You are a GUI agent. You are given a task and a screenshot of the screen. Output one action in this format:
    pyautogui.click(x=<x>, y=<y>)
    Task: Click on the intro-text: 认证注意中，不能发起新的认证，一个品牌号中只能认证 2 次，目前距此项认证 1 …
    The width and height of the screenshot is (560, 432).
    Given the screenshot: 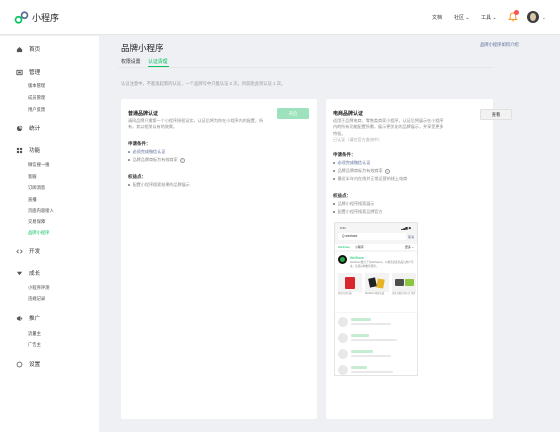 What is the action you would take?
    pyautogui.click(x=203, y=83)
    